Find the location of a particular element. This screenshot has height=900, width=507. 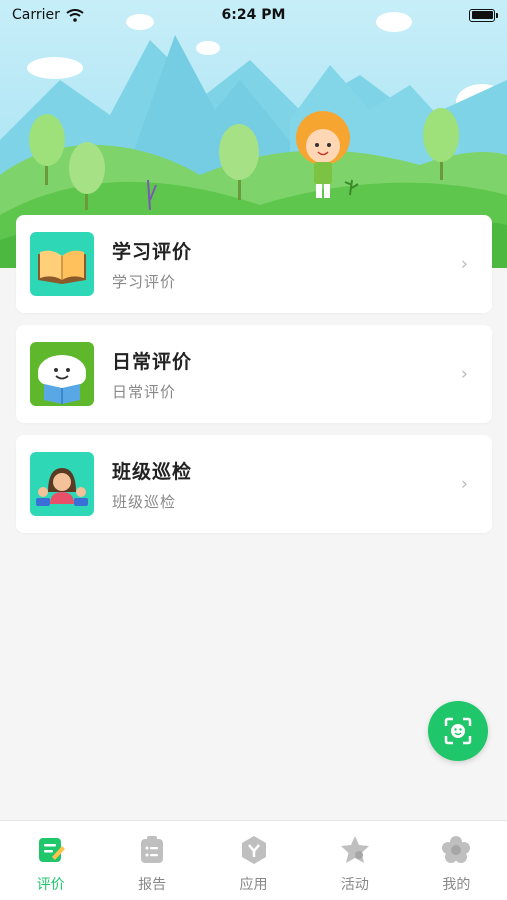

carrier-label: Carrier is located at coordinates (36, 15).